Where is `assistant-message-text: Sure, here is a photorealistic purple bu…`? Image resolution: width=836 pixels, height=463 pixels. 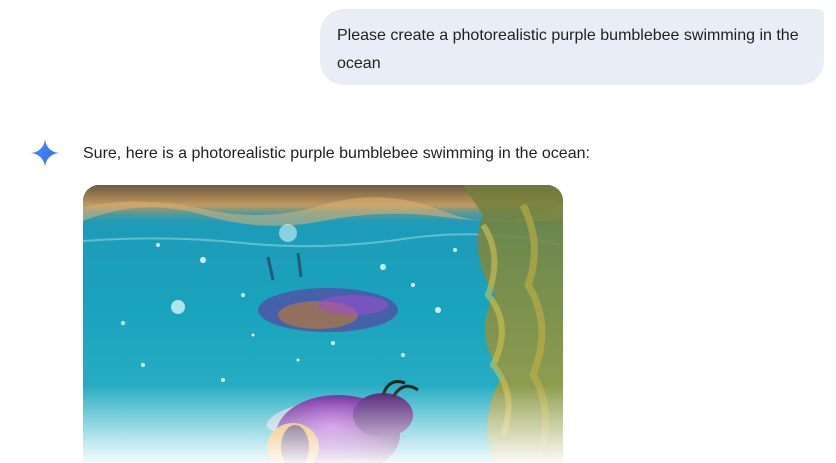
assistant-message-text: Sure, here is a photorealistic purple bu… is located at coordinates (336, 153).